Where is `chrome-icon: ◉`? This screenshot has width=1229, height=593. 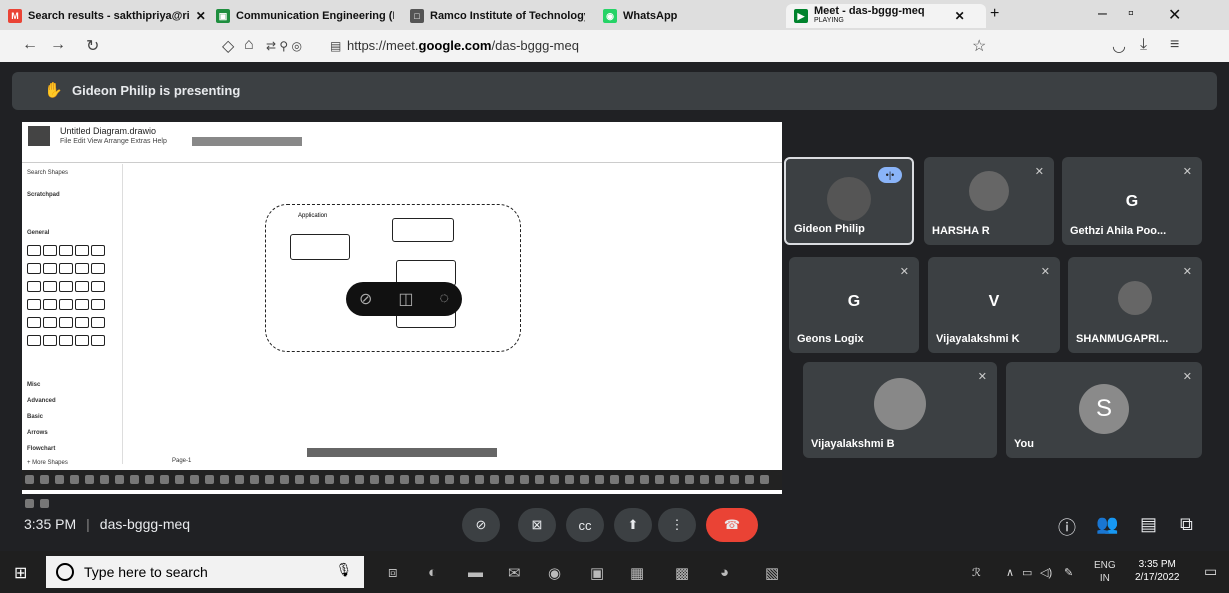
chrome-icon: ◉ is located at coordinates (554, 573).